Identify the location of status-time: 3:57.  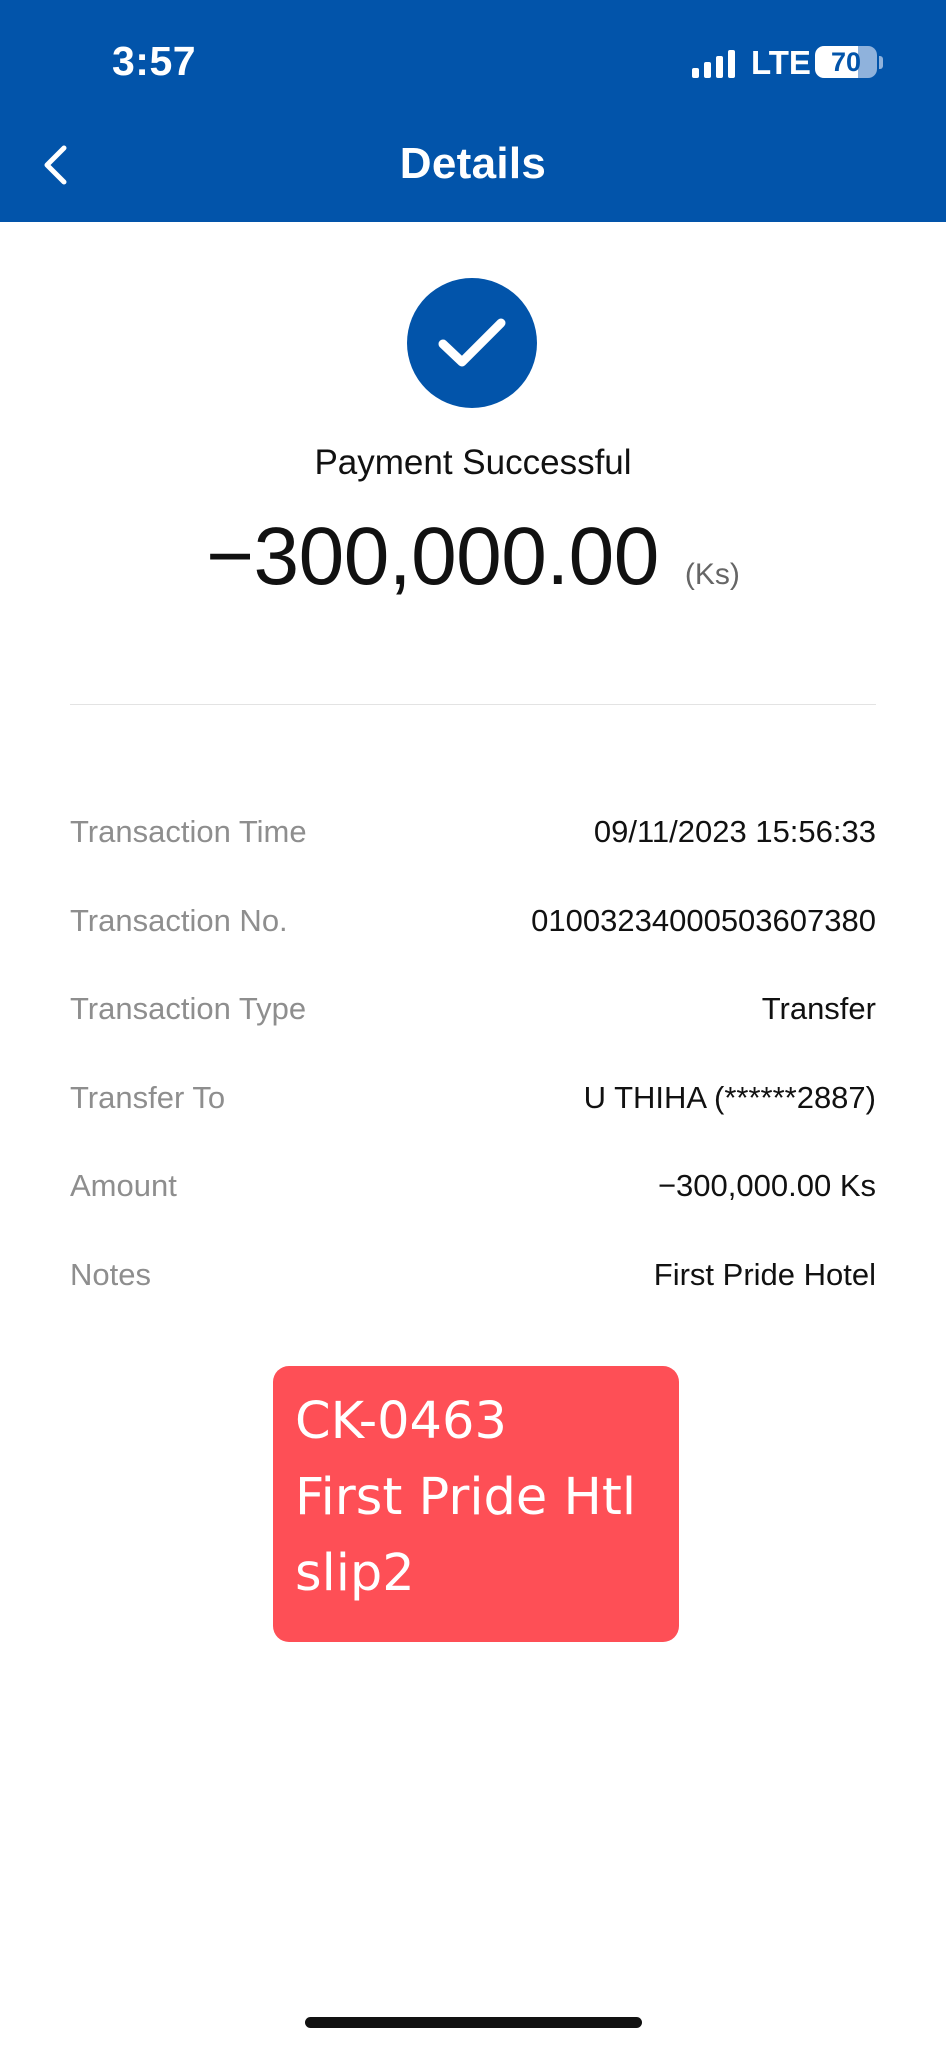
(154, 61).